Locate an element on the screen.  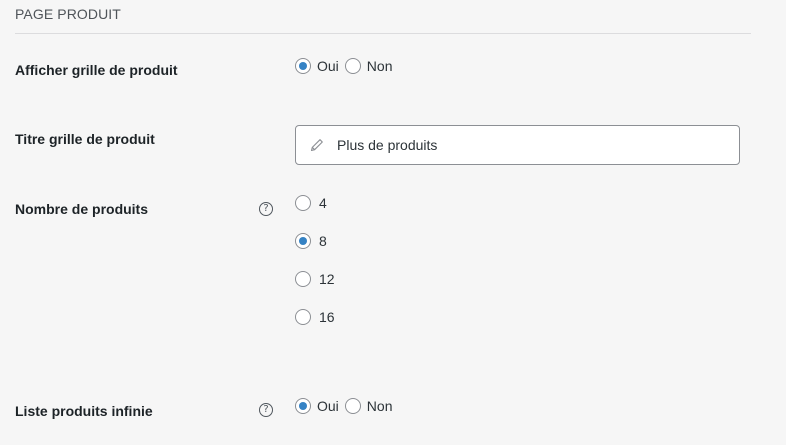
product-count-option-12: 12 is located at coordinates (315, 279).